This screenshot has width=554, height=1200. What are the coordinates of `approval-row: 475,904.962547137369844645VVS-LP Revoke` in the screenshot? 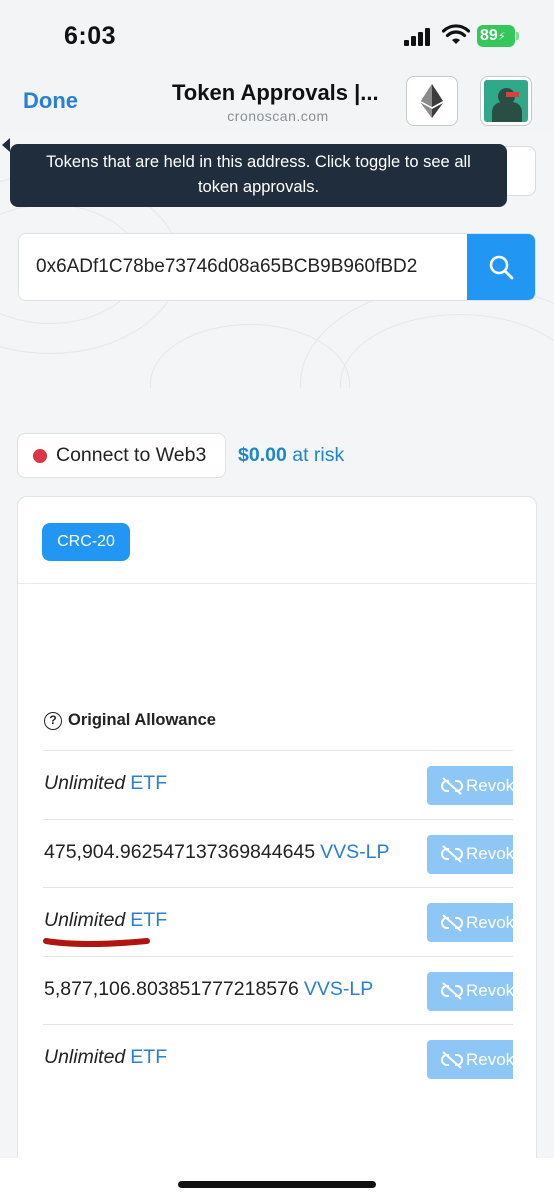 It's located at (278, 853).